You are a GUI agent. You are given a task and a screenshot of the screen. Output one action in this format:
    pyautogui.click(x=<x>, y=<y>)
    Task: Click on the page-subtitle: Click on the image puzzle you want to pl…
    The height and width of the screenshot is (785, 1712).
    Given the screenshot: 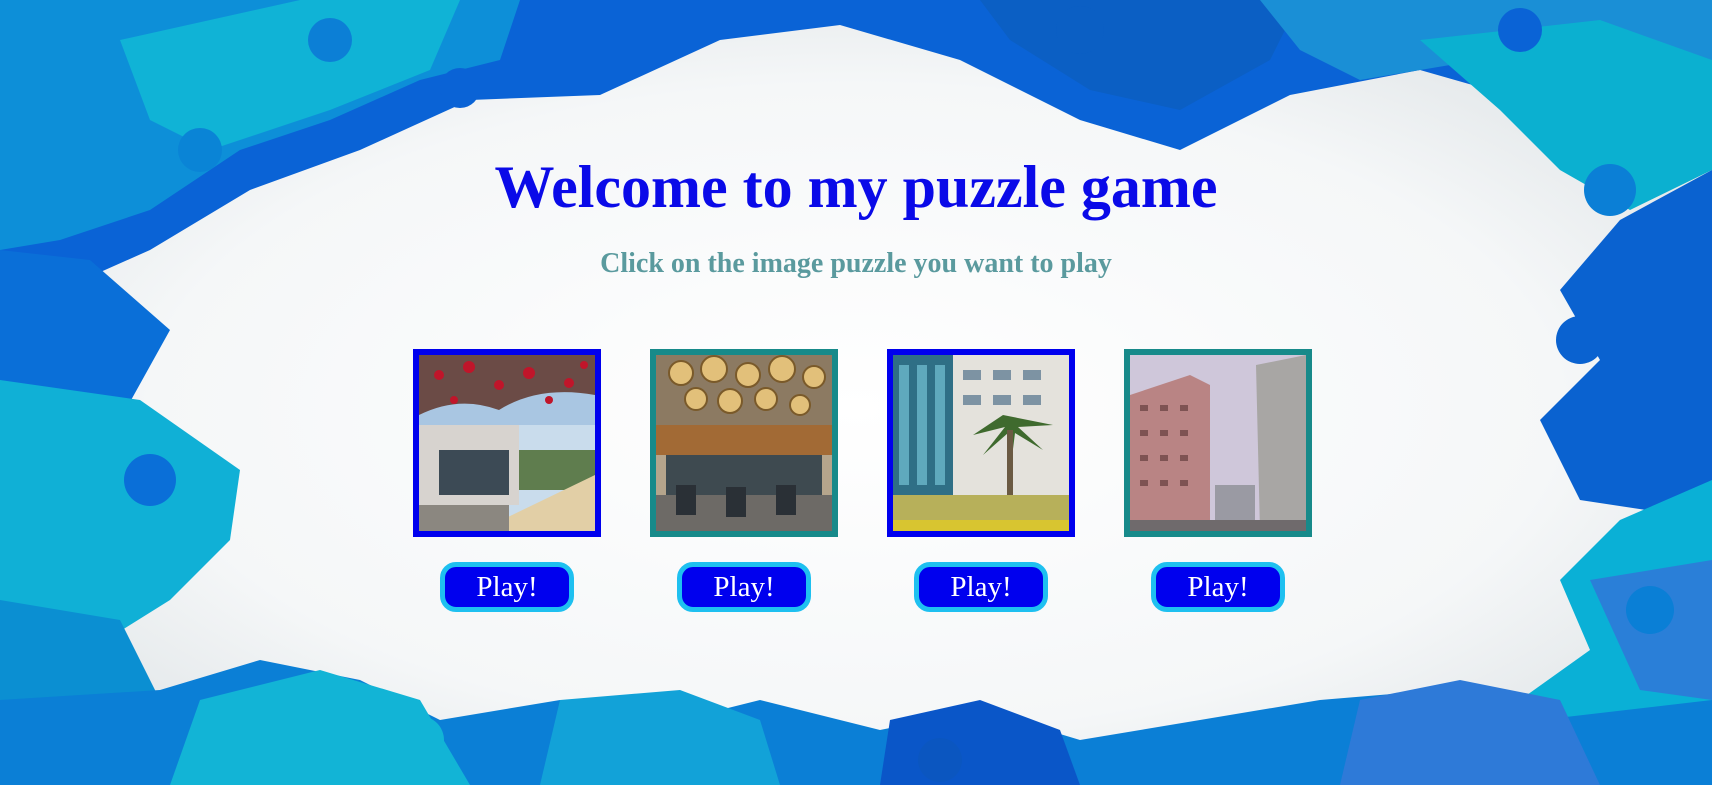 What is the action you would take?
    pyautogui.click(x=856, y=263)
    